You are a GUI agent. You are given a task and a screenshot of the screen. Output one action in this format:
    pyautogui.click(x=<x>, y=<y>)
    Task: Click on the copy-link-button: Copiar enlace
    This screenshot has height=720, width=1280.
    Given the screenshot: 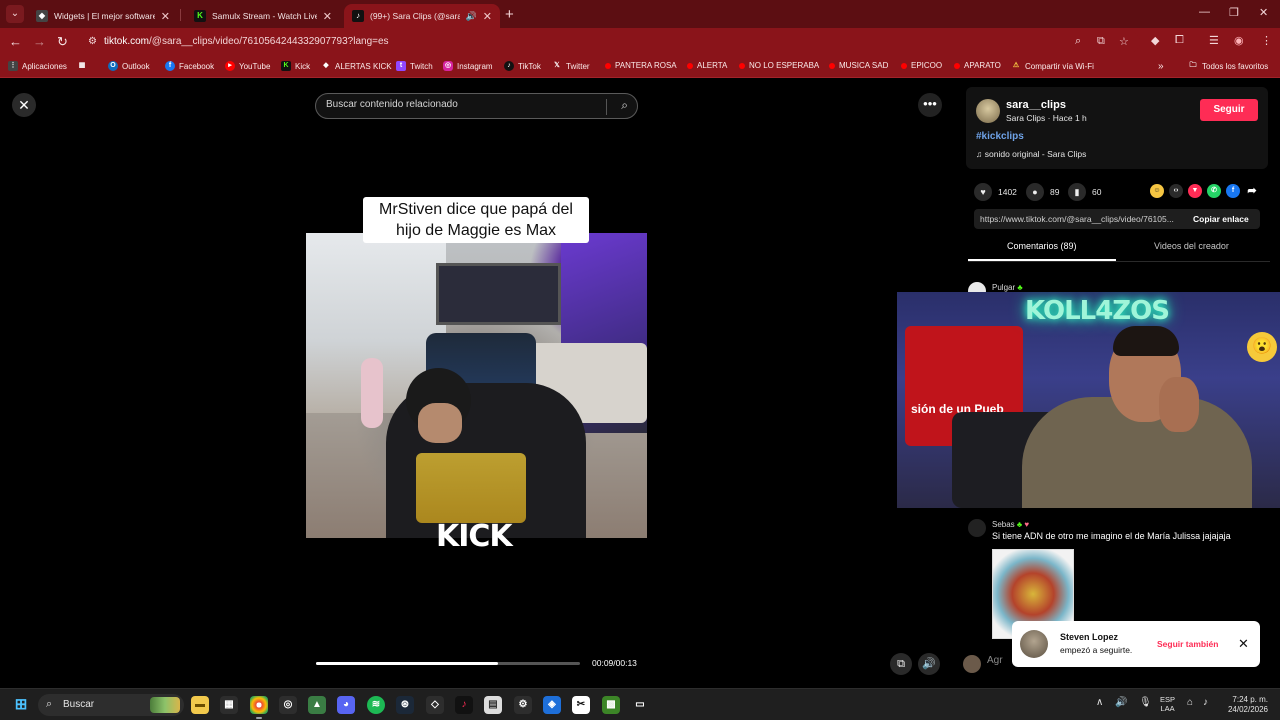 What is the action you would take?
    pyautogui.click(x=1221, y=219)
    